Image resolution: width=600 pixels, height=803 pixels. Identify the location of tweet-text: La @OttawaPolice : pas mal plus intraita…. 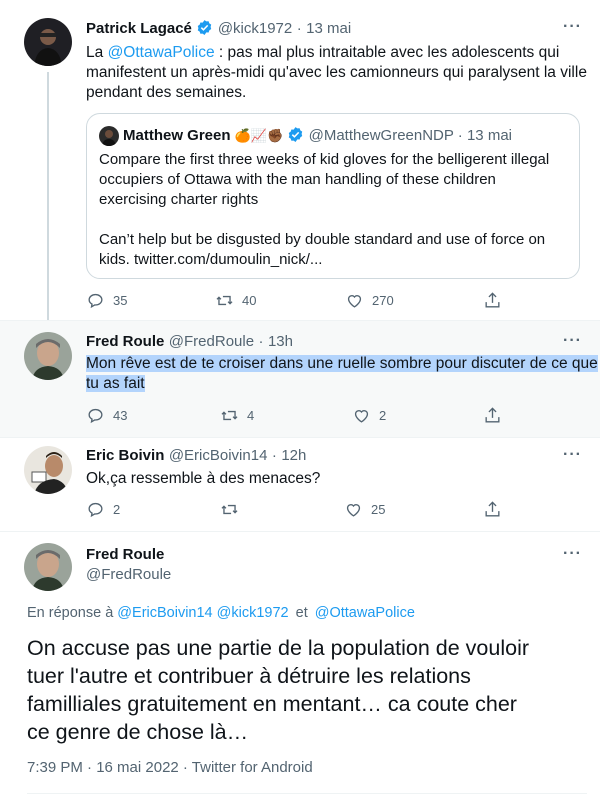
(336, 73).